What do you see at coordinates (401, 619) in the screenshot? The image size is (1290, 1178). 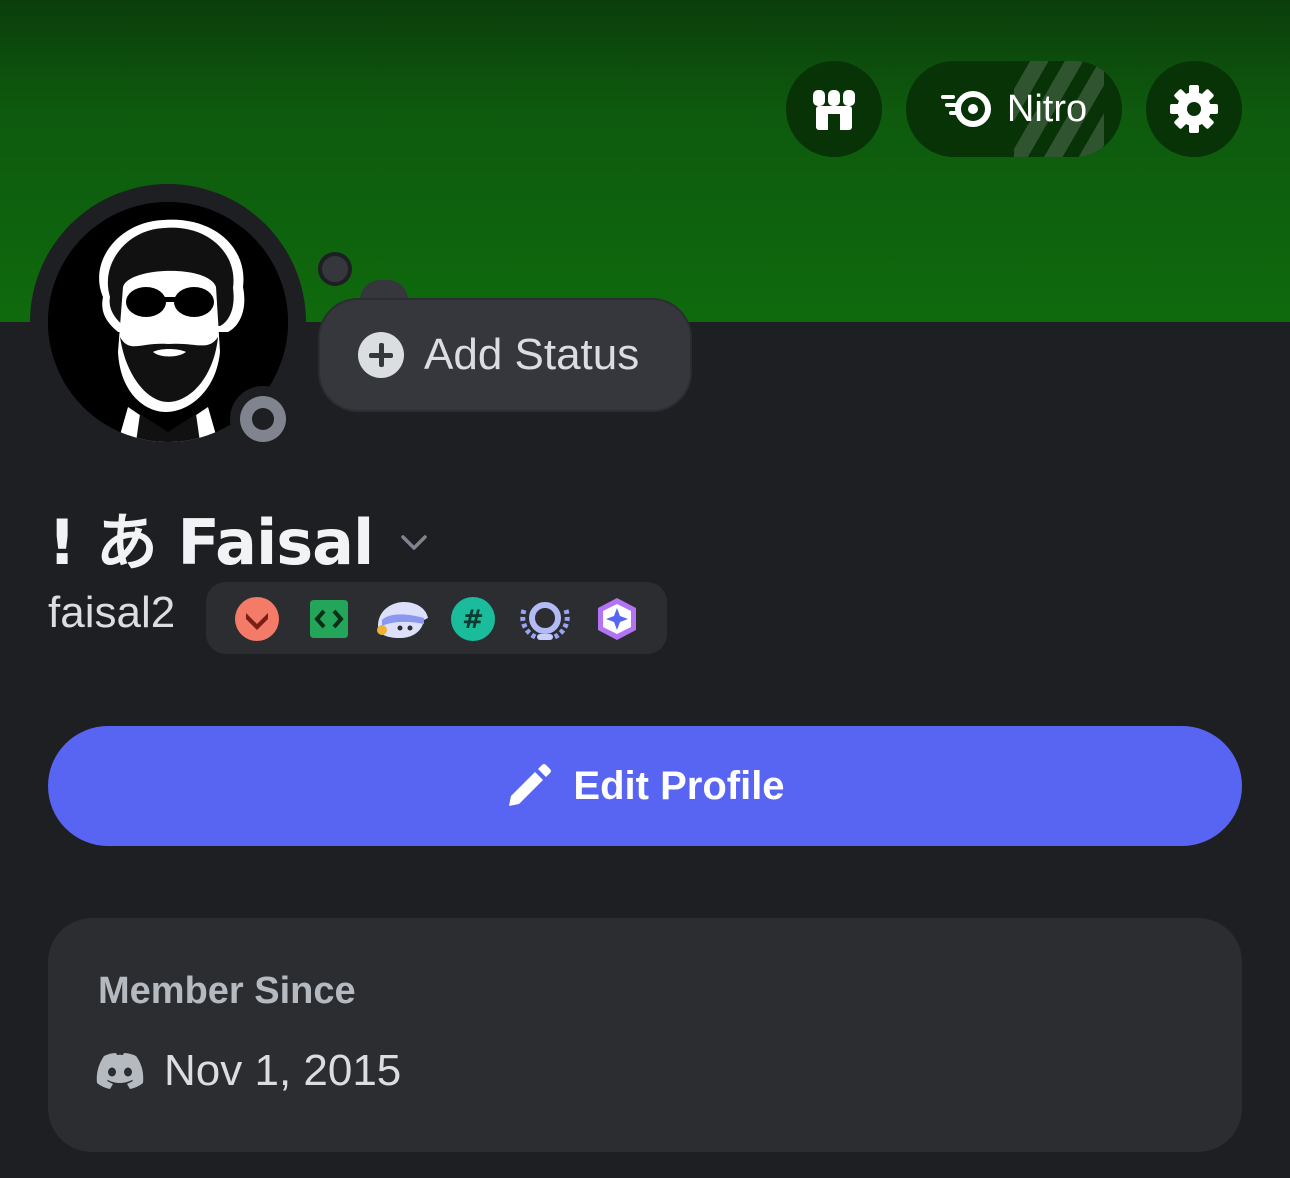 I see `quest-completed-badge` at bounding box center [401, 619].